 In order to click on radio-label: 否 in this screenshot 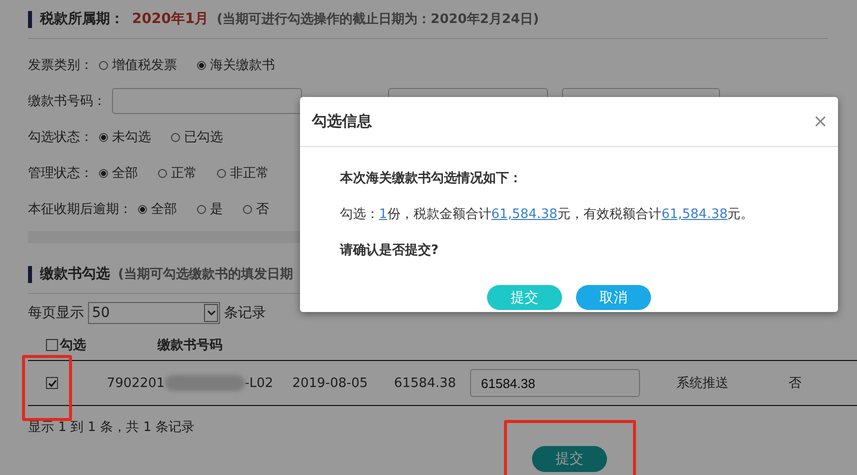, I will do `click(262, 209)`.